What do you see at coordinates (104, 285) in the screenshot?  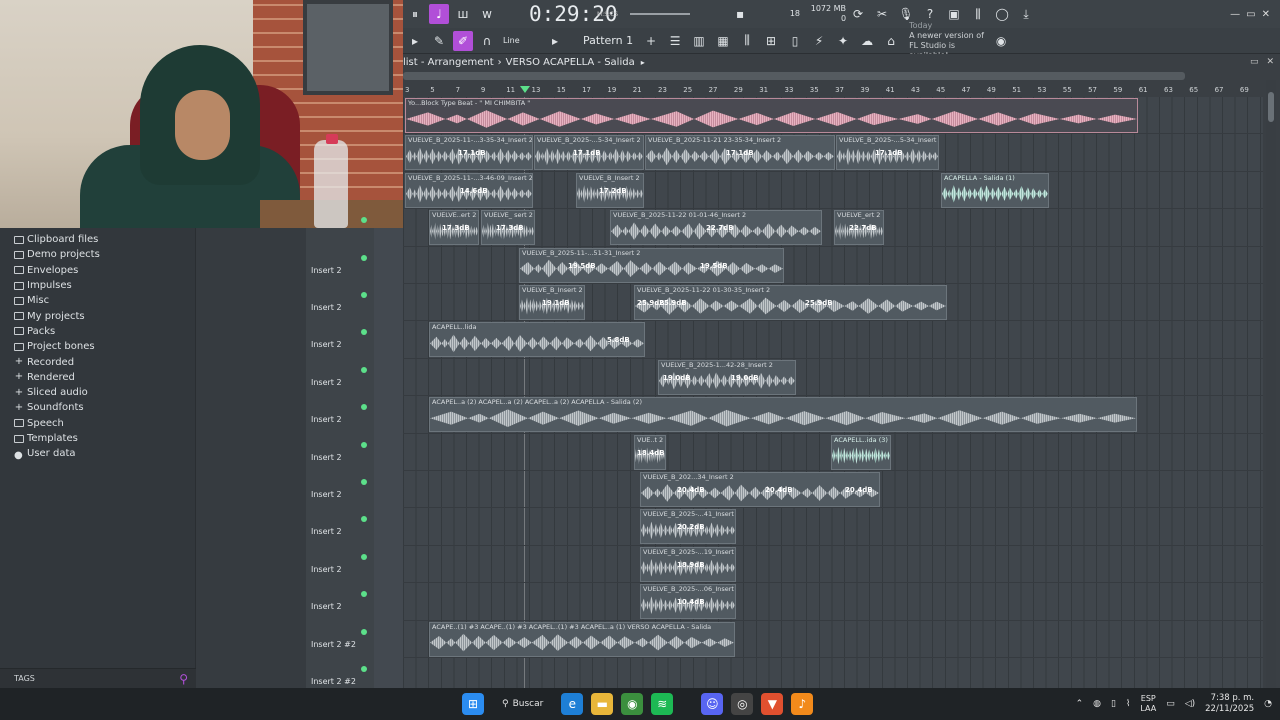 I see `browser-item: Impulses` at bounding box center [104, 285].